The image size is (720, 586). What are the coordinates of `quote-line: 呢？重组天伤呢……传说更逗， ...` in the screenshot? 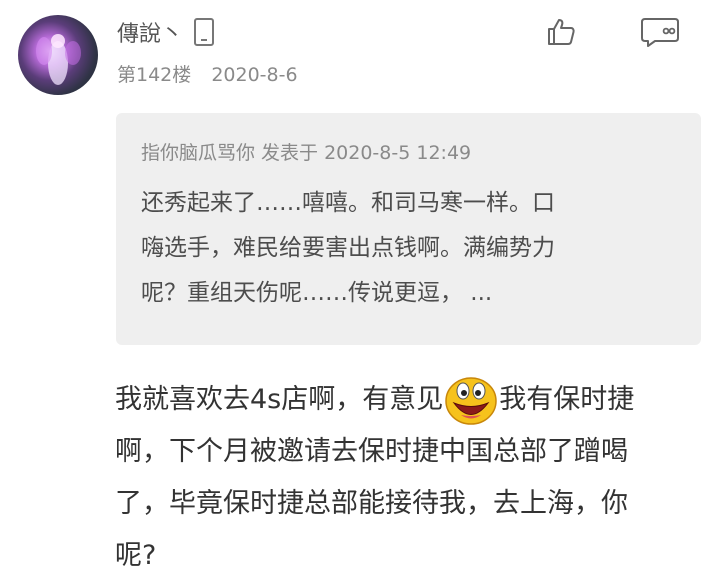 It's located at (317, 293).